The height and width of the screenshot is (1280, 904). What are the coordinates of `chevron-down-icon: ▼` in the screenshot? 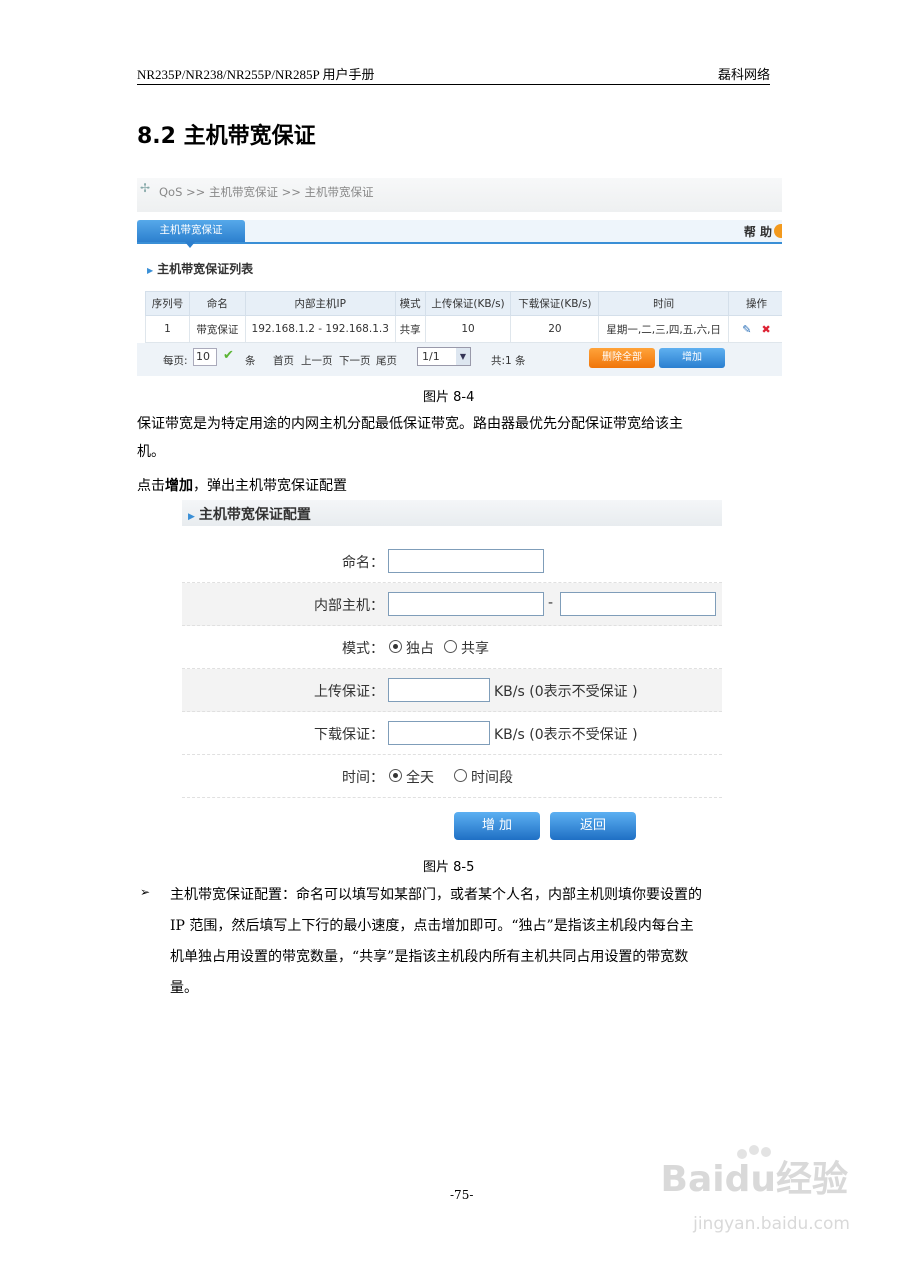 It's located at (463, 356).